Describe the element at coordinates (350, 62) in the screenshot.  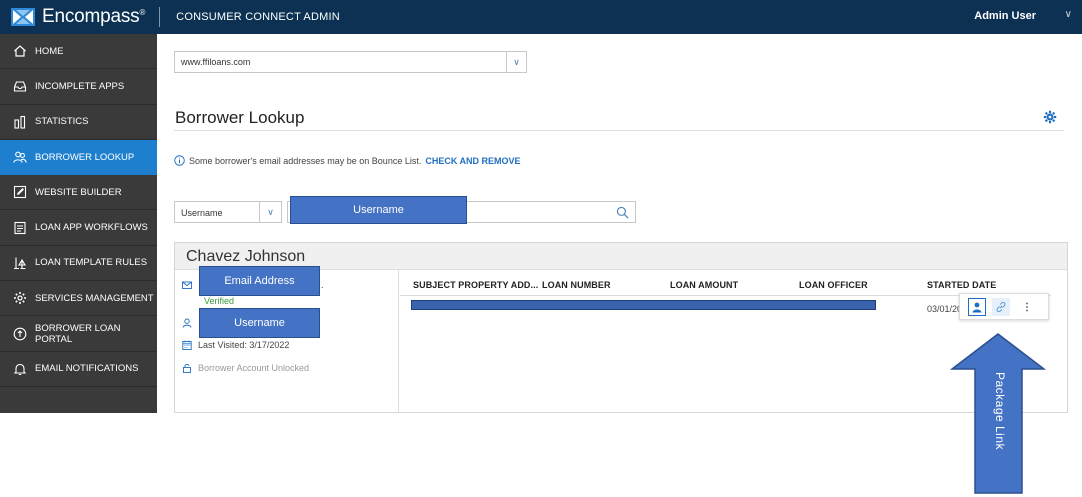
I see `site-select: www.ffiloans.com ∨` at that location.